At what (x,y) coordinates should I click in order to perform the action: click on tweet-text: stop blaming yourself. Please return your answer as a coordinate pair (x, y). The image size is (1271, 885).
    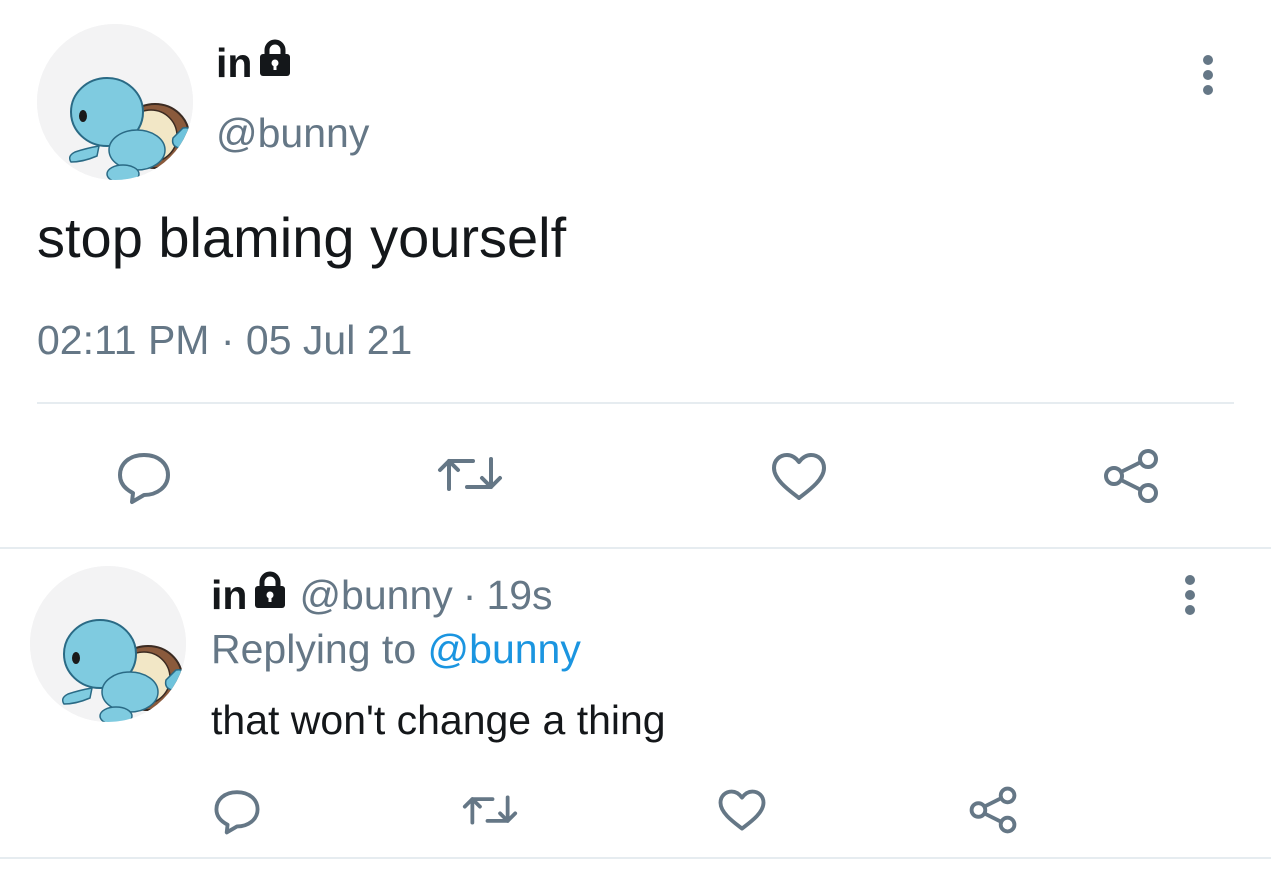
    Looking at the image, I should click on (302, 237).